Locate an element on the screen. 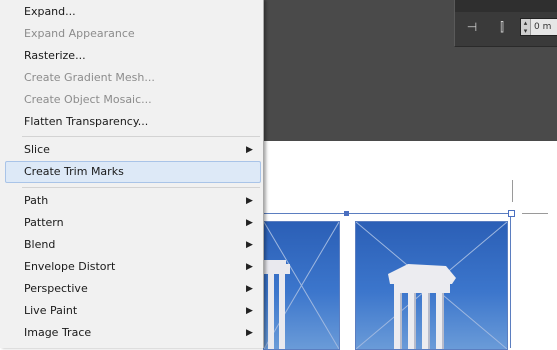 The height and width of the screenshot is (350, 557). ruins-image-right is located at coordinates (431, 285).